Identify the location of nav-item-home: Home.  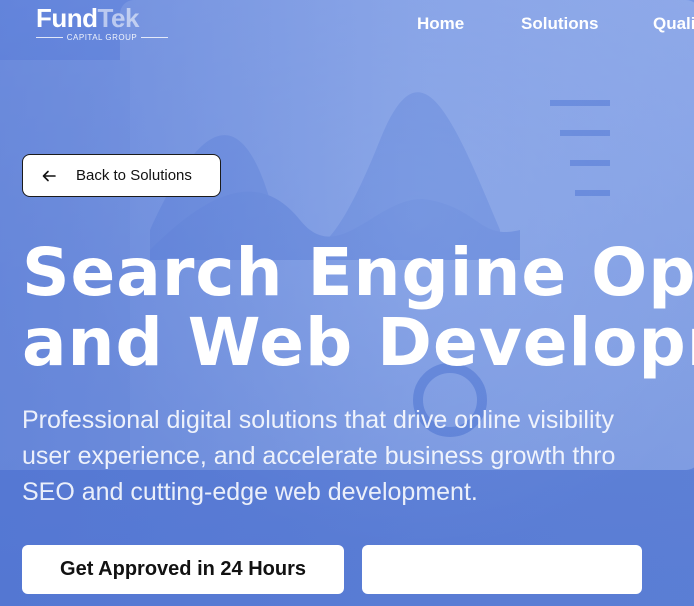
(440, 24).